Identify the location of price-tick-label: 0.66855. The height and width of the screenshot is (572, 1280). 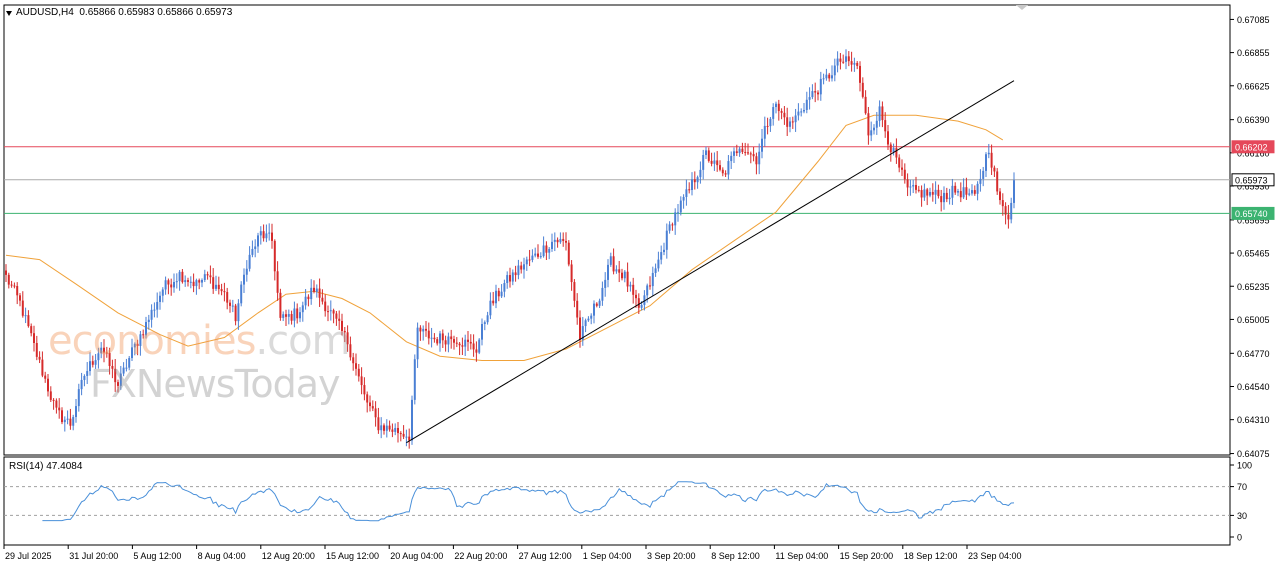
(1253, 53).